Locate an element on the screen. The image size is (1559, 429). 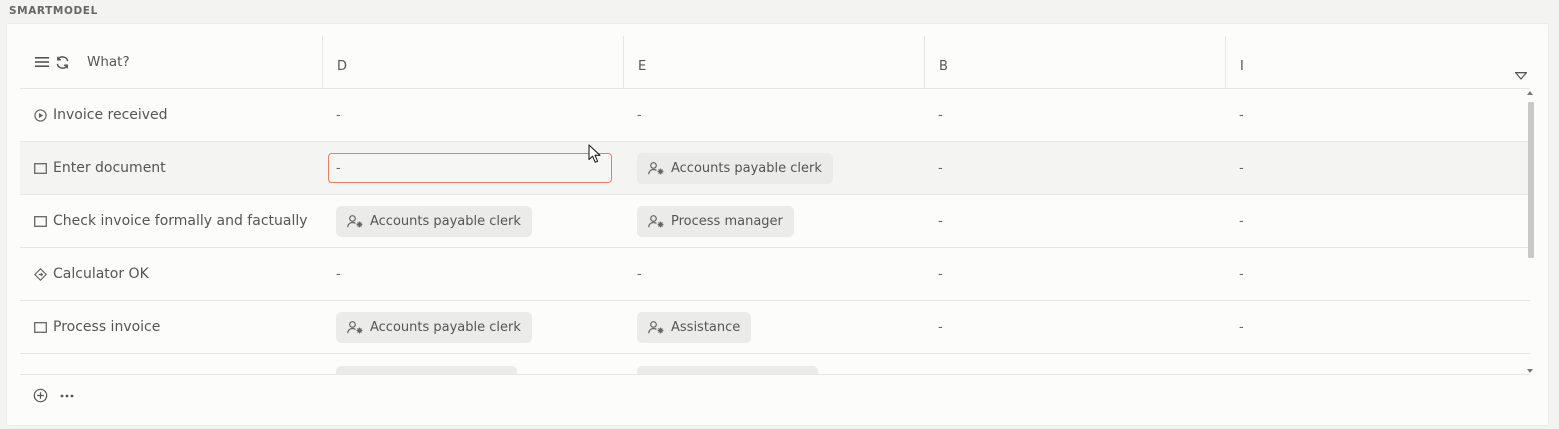
row-label-cell: Enter document is located at coordinates (171, 168).